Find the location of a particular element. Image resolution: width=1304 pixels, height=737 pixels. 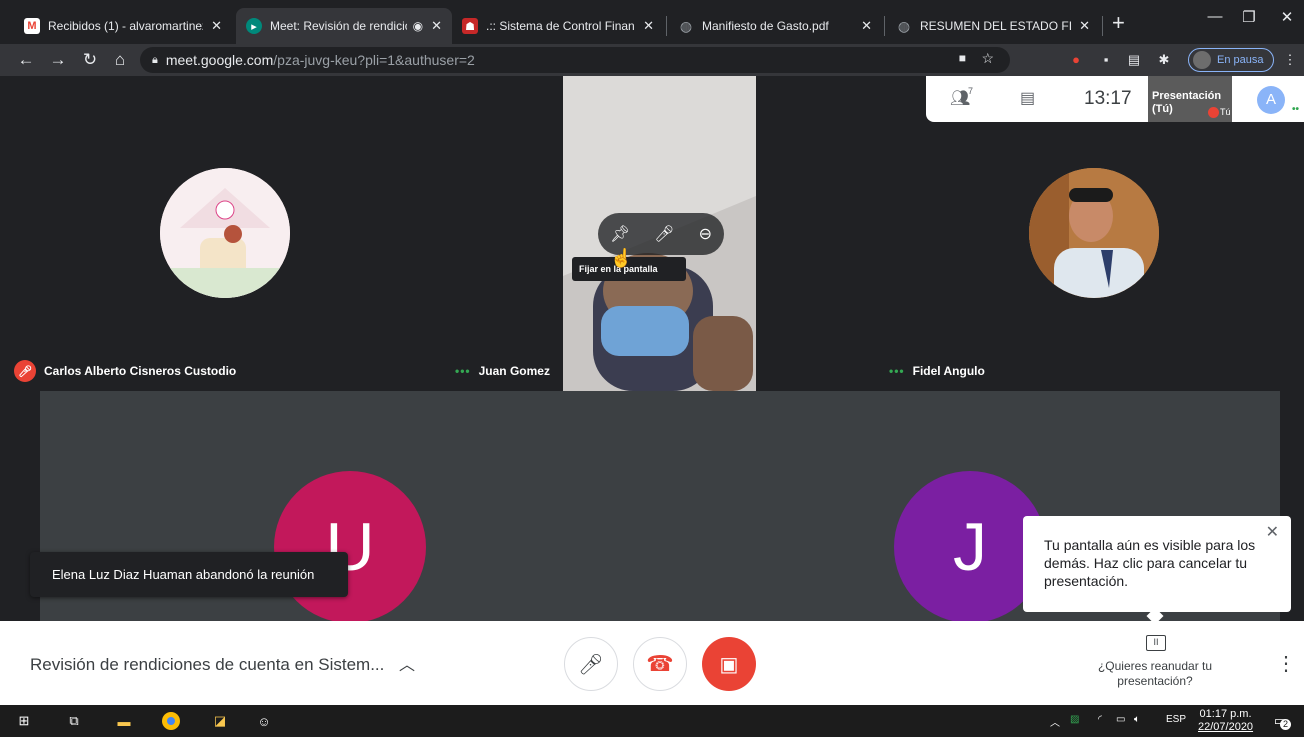

url-path: /pza-juvg-keu?pli=1&authuser=2 is located at coordinates (374, 60).